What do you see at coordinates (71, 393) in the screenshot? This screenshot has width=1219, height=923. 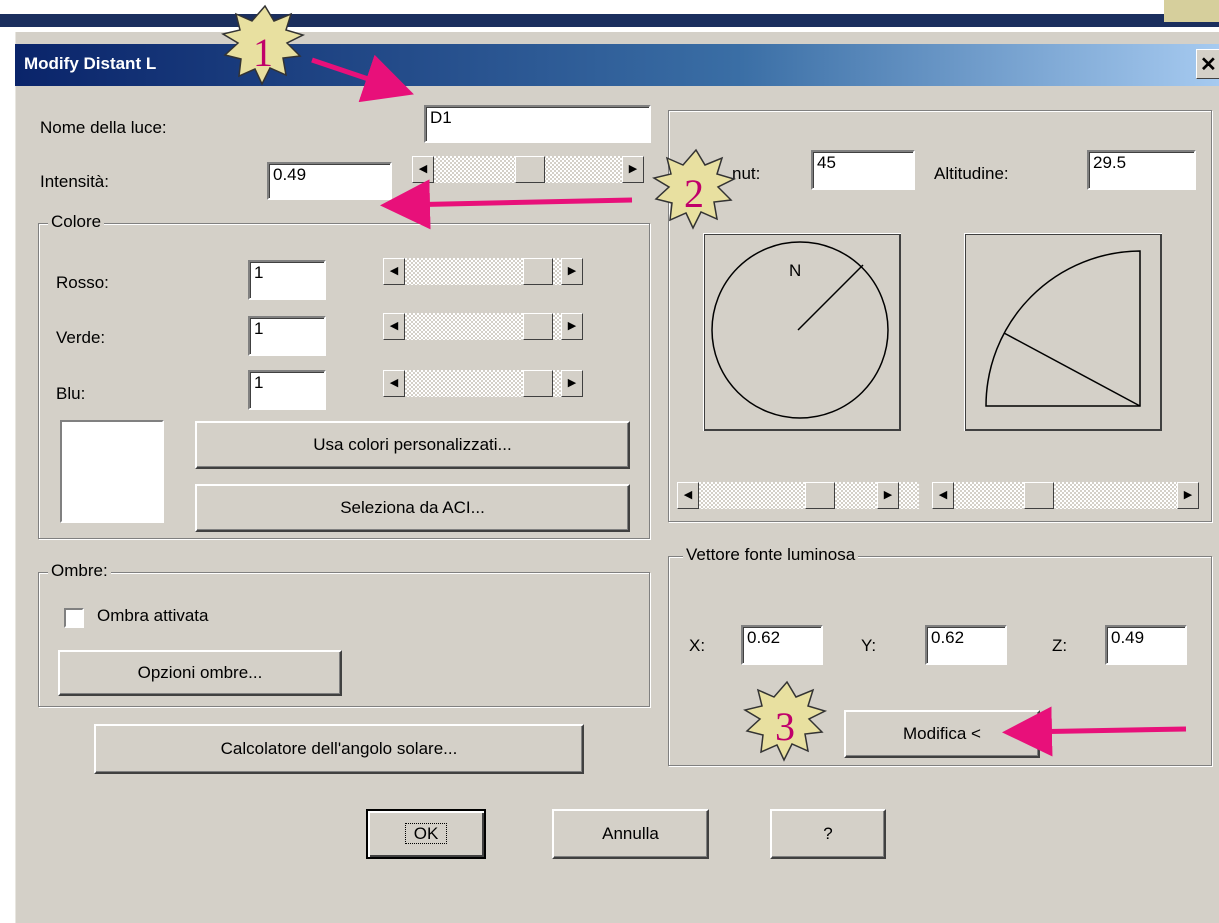 I see `blue-label: Blu:` at bounding box center [71, 393].